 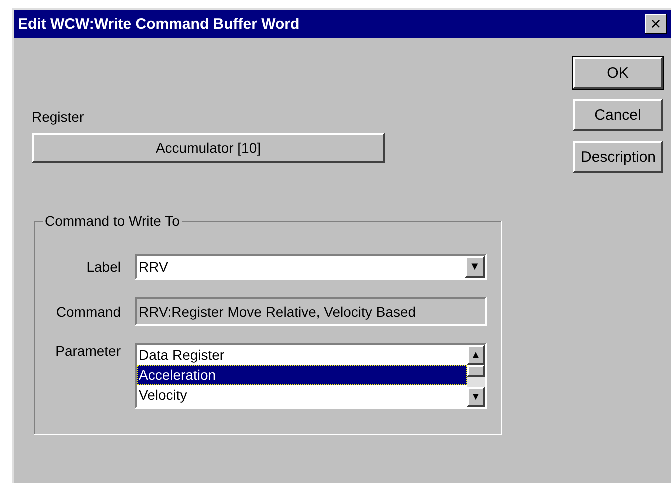 I want to click on command-field: RRV:Register Move Relative, Velocity Based, so click(x=311, y=311).